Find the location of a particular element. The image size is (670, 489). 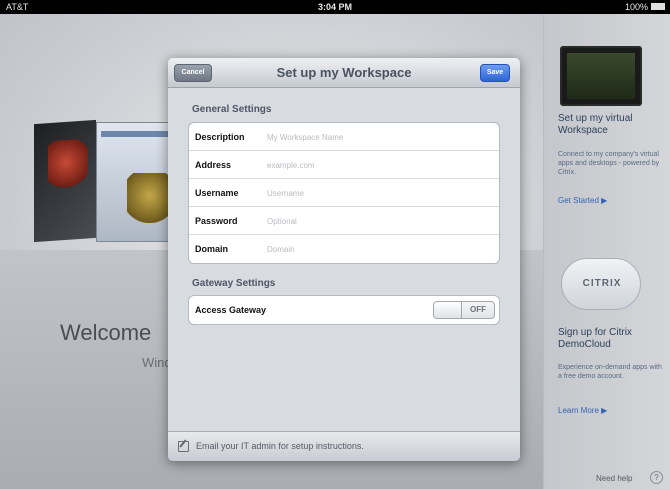

username-row: Username is located at coordinates (344, 193).